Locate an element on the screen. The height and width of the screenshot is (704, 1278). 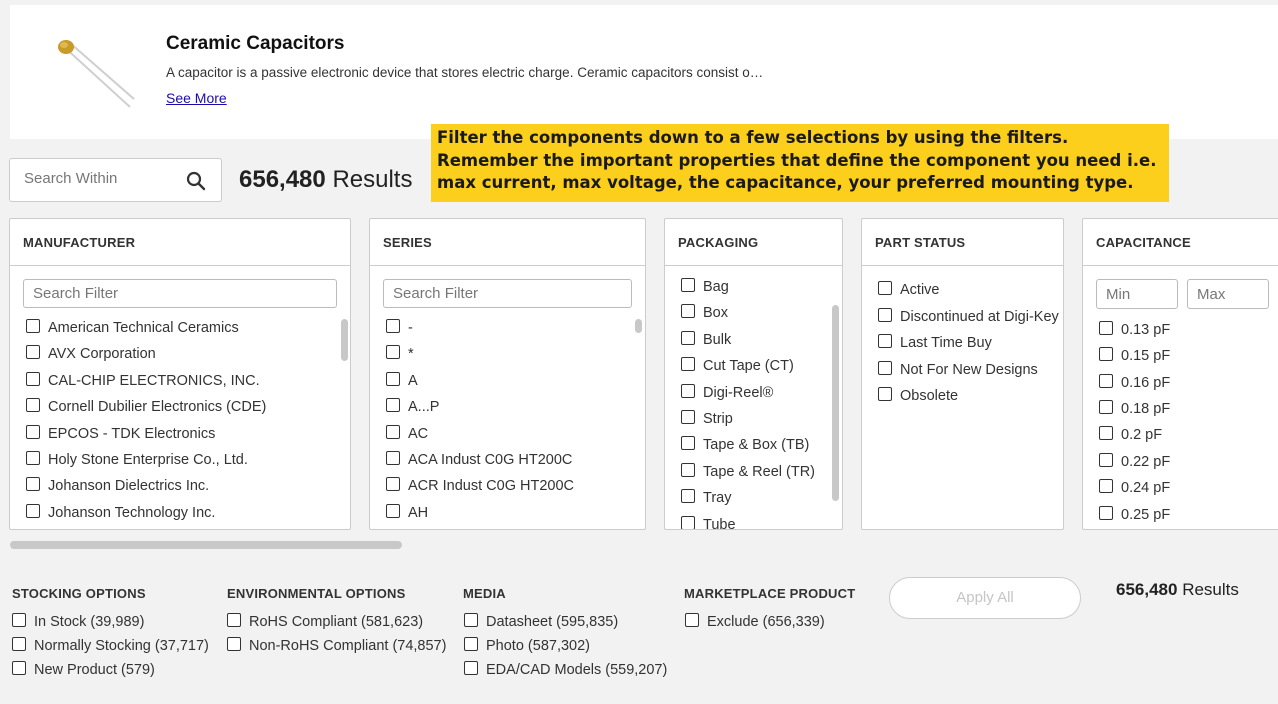
filter-option: AC is located at coordinates (407, 433).